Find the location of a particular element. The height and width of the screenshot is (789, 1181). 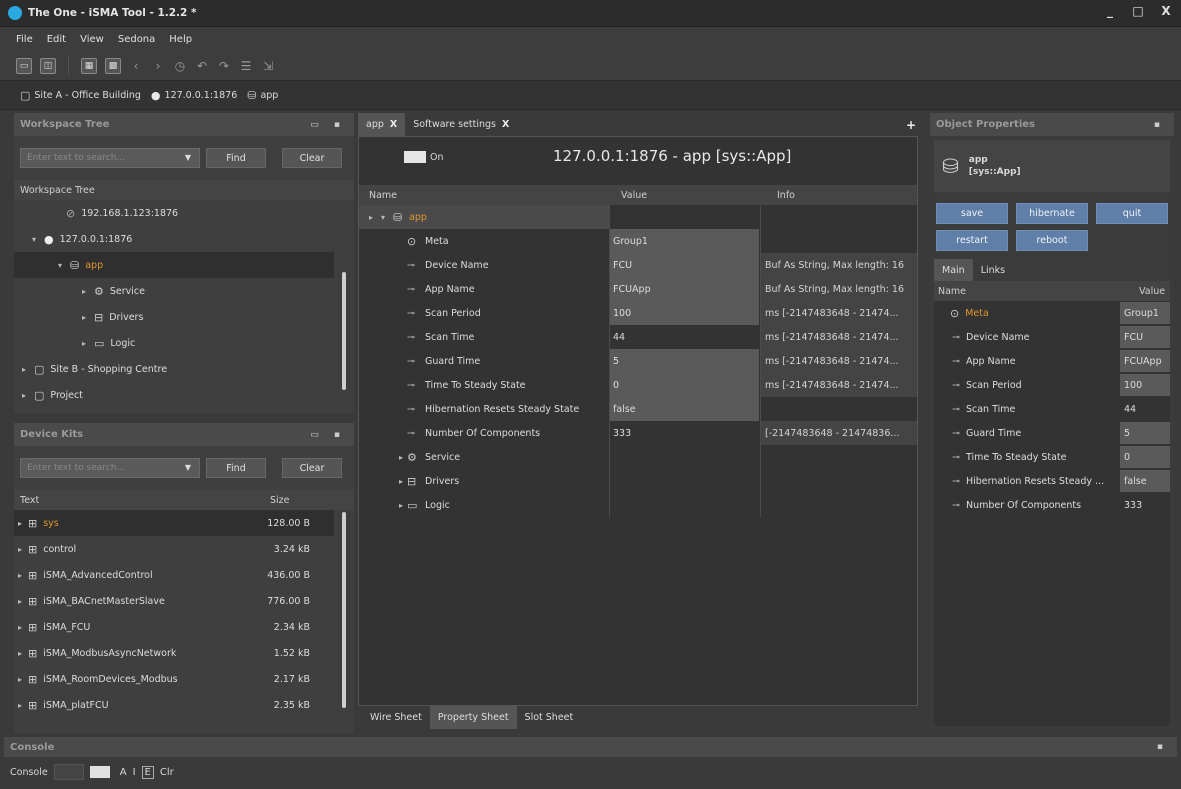

props-row-scan-period: ⊸ Scan Period 100 is located at coordinates (1052, 385).